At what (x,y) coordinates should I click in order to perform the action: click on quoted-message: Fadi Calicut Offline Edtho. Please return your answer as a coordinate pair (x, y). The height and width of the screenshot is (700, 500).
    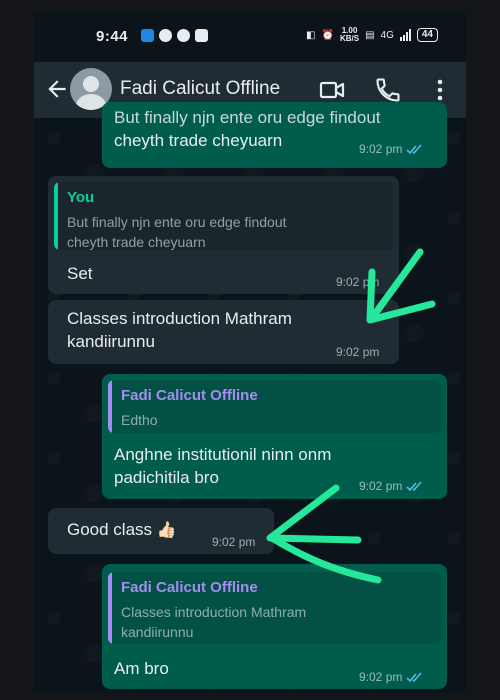
    Looking at the image, I should click on (274, 406).